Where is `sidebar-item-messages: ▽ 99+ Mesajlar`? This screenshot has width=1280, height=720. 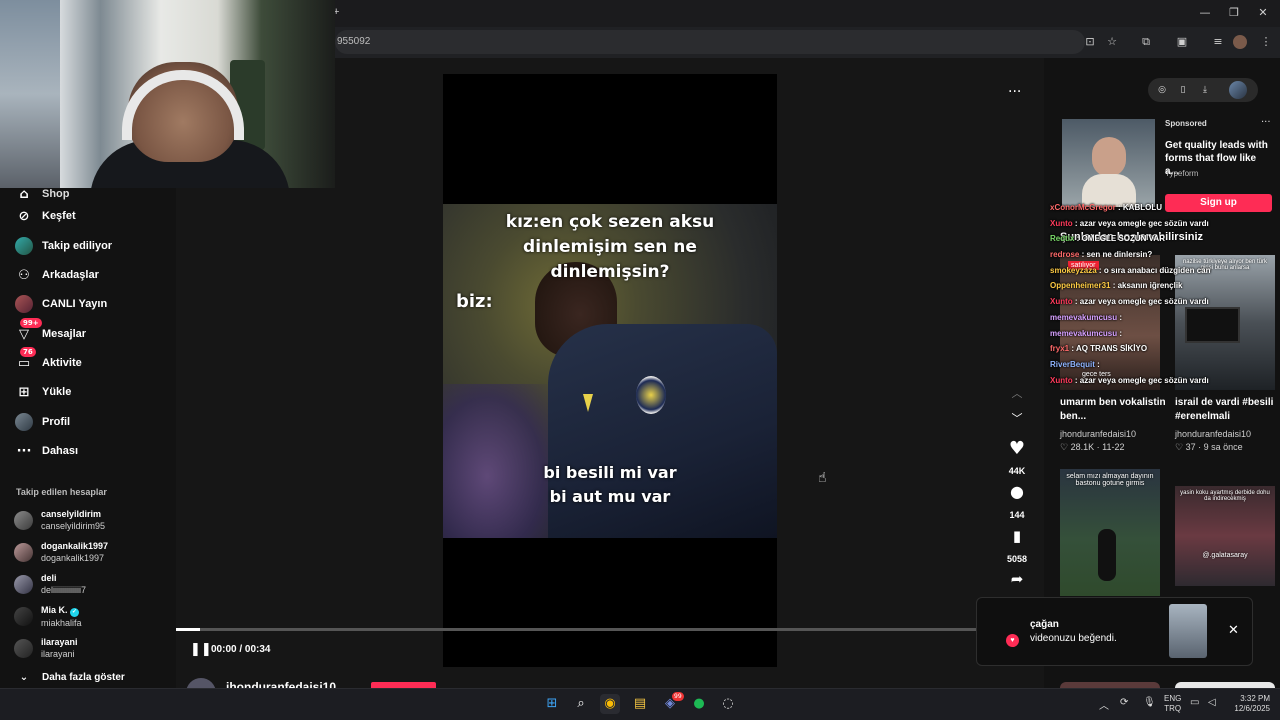 sidebar-item-messages: ▽ 99+ Mesajlar is located at coordinates (50, 332).